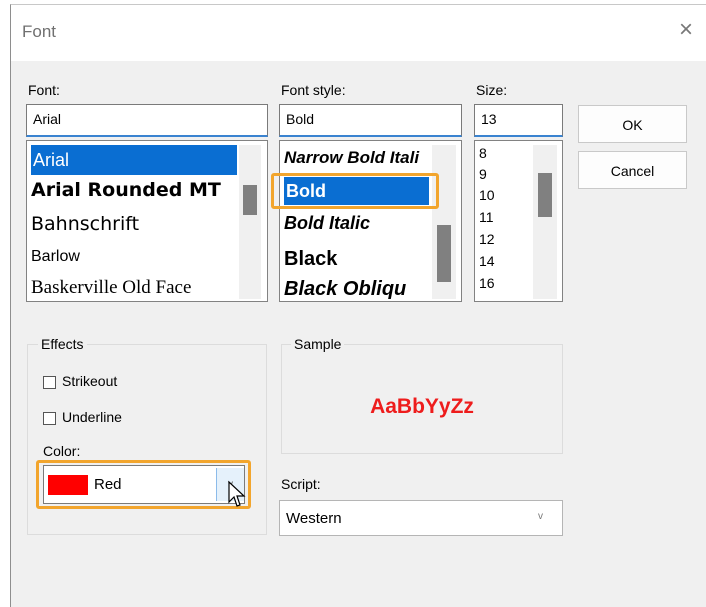 This screenshot has width=706, height=607. What do you see at coordinates (540, 516) in the screenshot?
I see `chevron-down-icon: v` at bounding box center [540, 516].